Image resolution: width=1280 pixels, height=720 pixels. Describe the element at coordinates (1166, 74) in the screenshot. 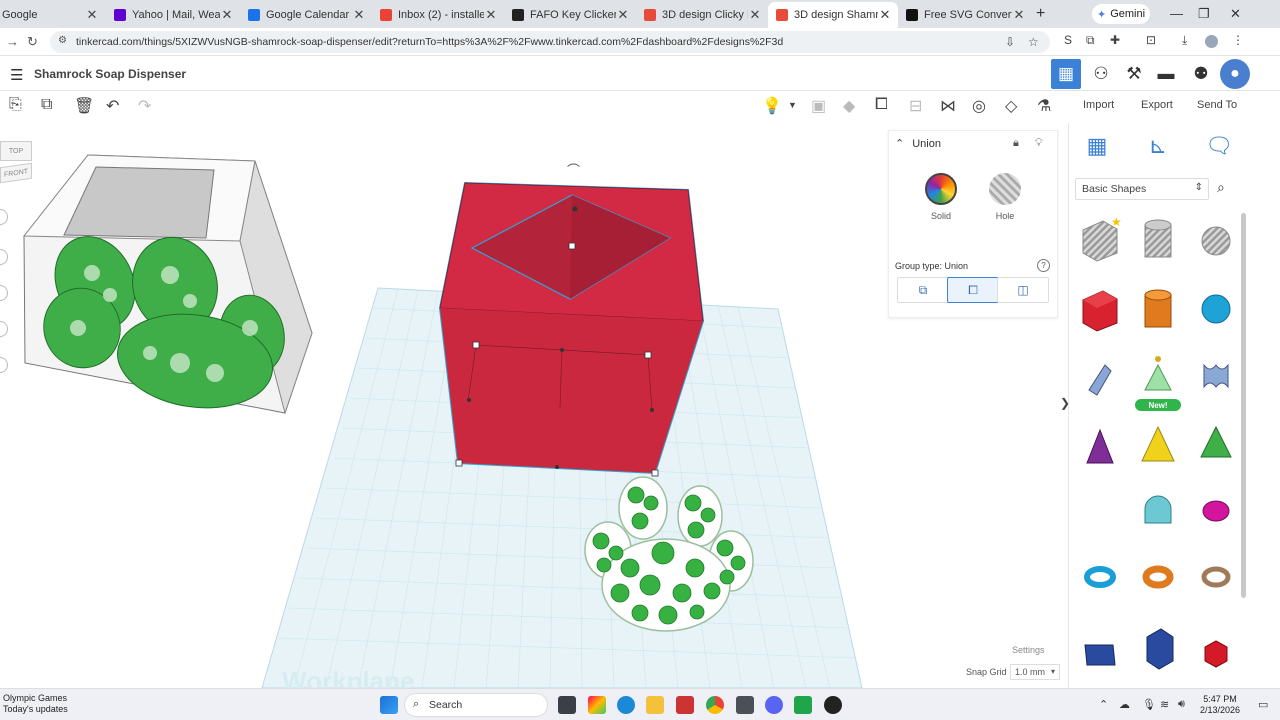

I see `learning-center-icon: ▬` at that location.